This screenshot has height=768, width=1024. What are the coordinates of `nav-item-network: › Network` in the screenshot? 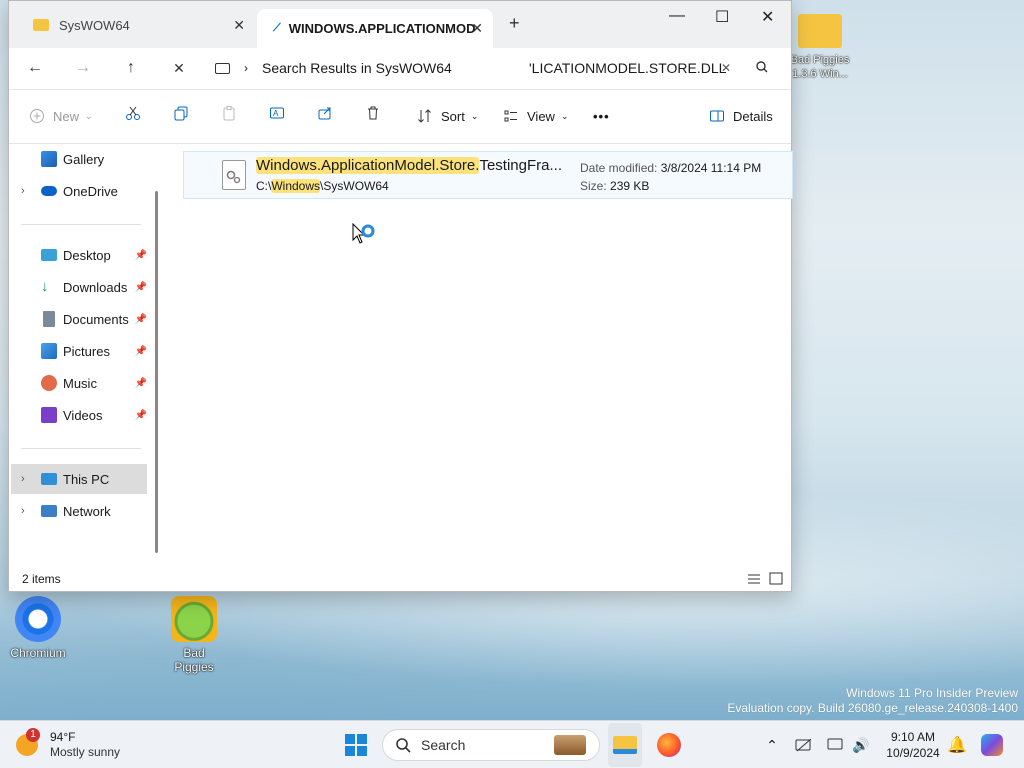 It's located at (79, 511).